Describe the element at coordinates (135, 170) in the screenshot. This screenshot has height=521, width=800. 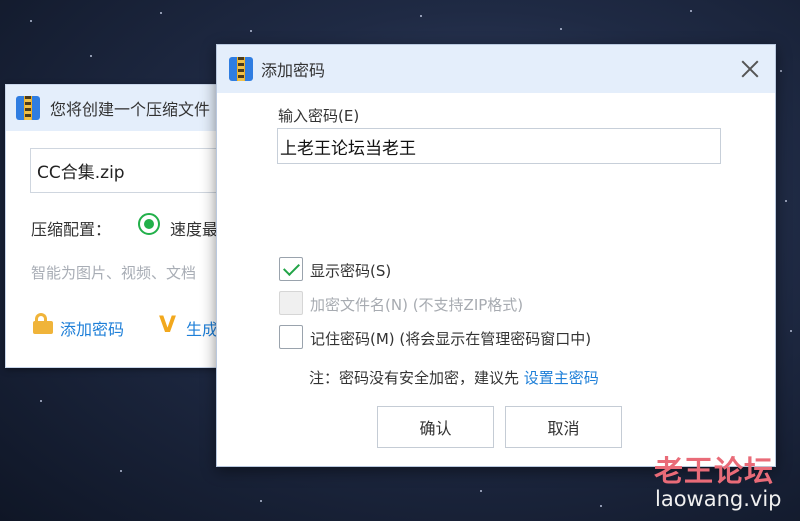
I see `archive-filename-field: CC合集.zip` at that location.